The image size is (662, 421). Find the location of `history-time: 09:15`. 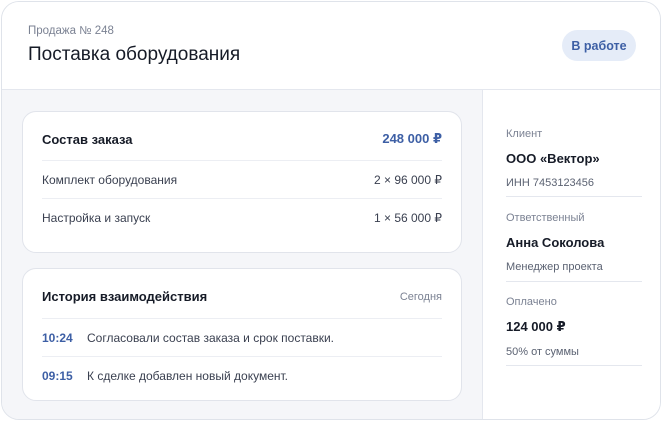

history-time: 09:15 is located at coordinates (57, 375).